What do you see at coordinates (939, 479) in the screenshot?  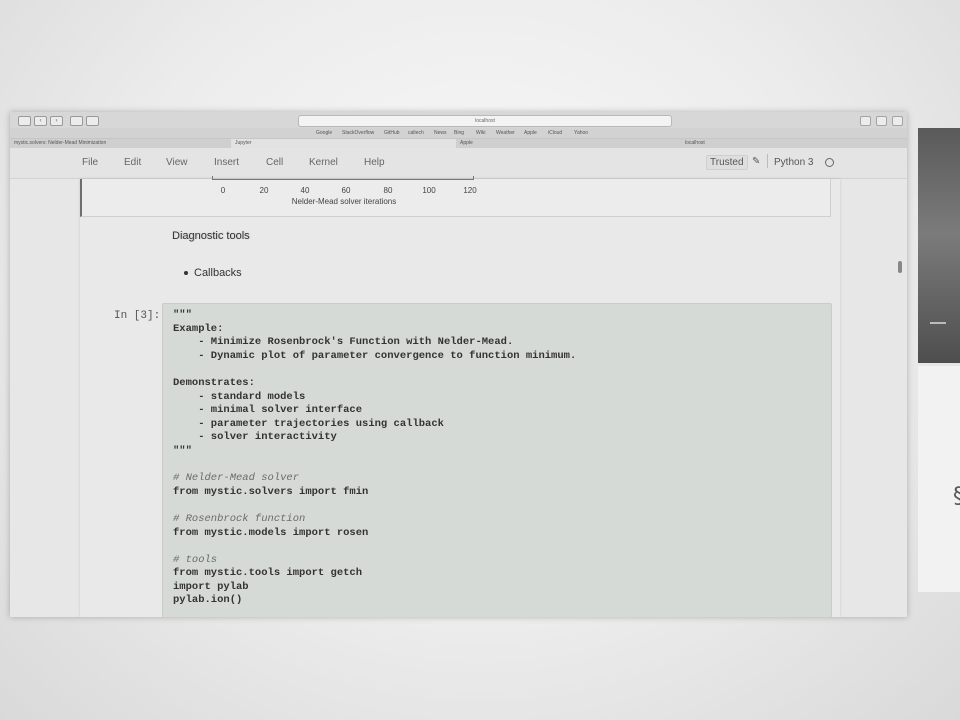 I see `background-window-edge` at bounding box center [939, 479].